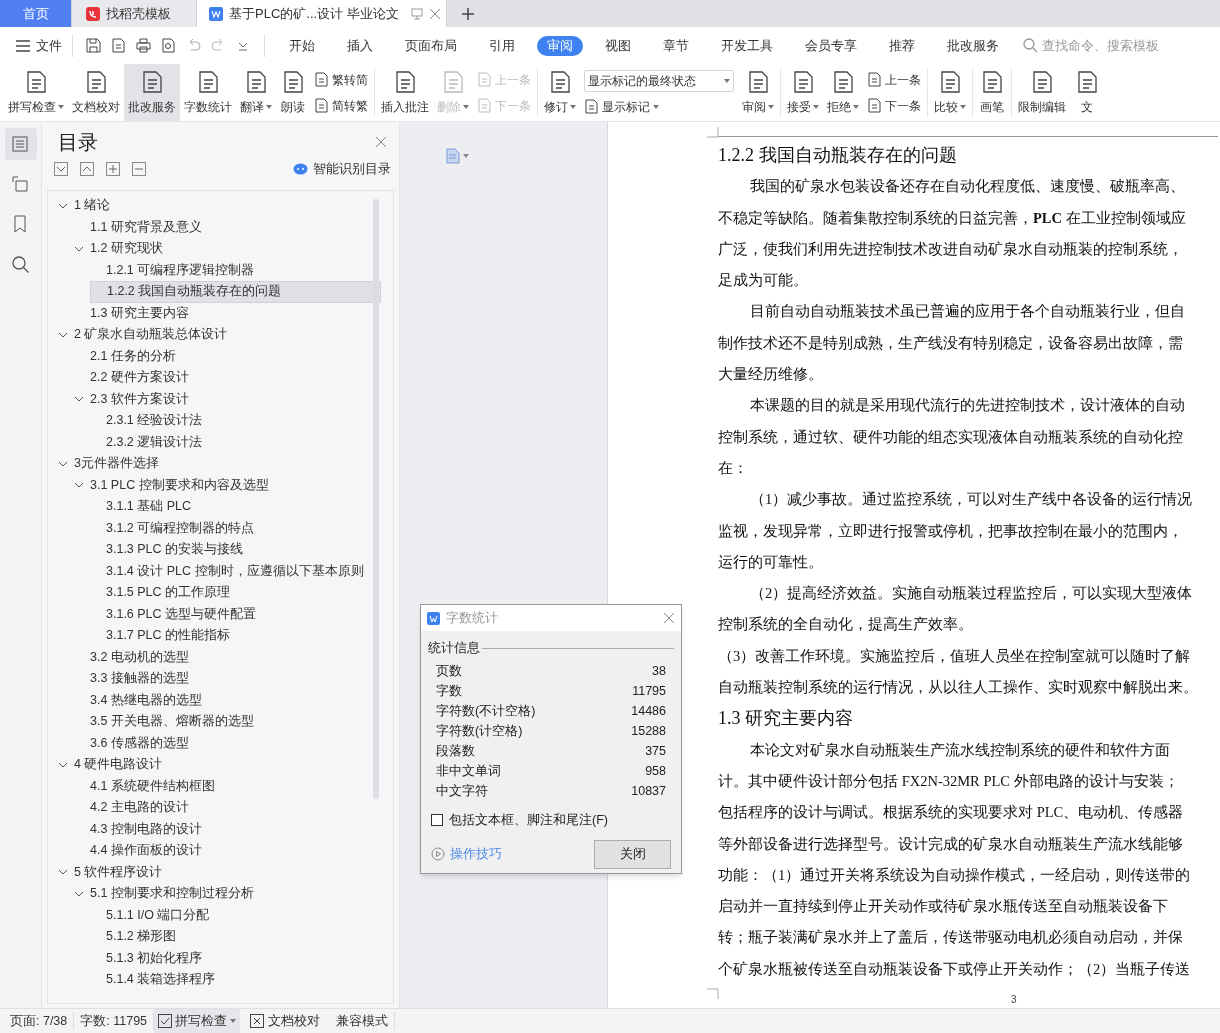 The height and width of the screenshot is (1033, 1220). What do you see at coordinates (360, 45) in the screenshot?
I see `ribbon-tab: 插入` at bounding box center [360, 45].